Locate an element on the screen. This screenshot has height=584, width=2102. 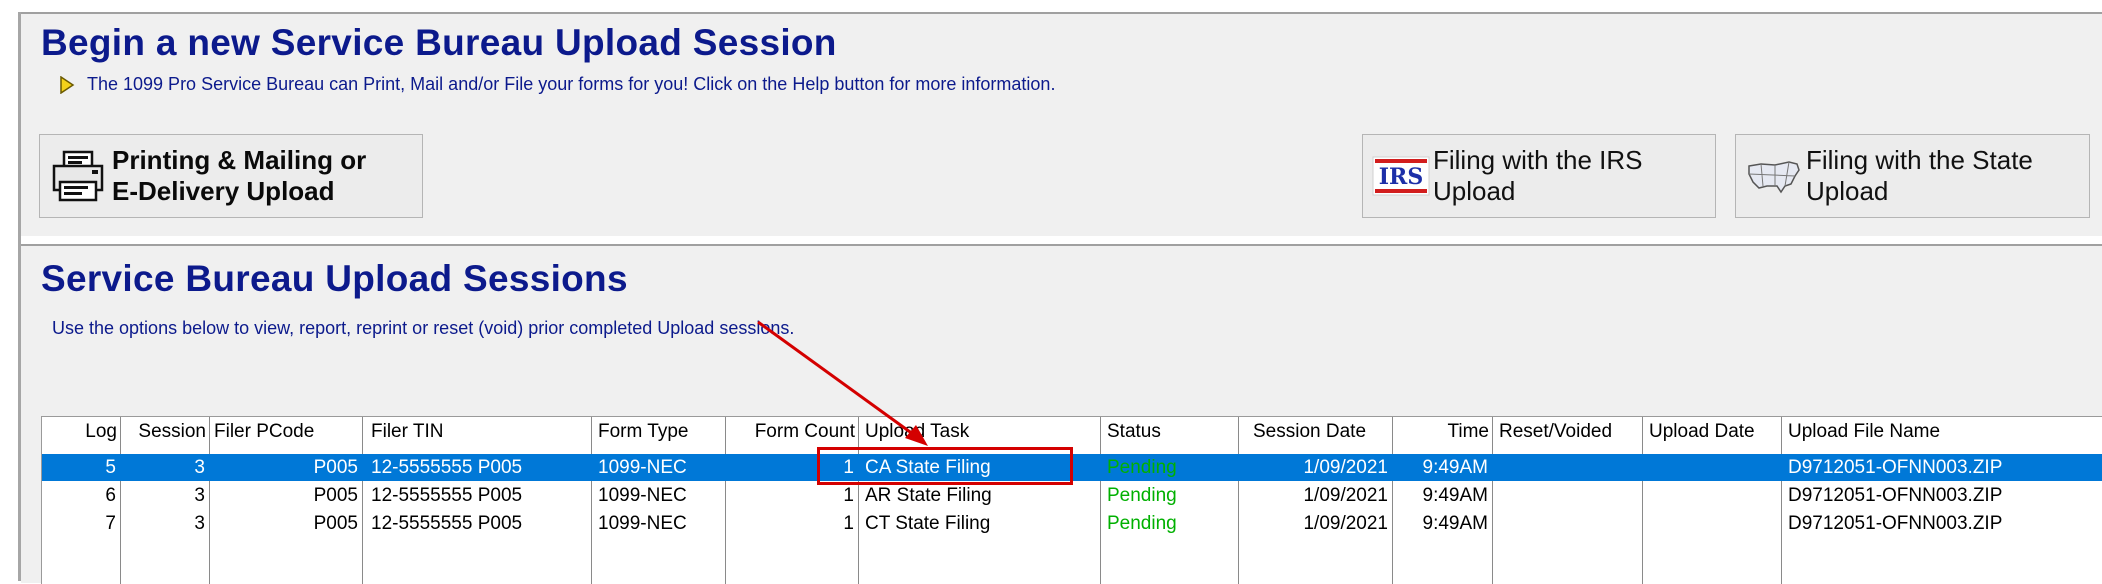
print-button-label-line1: Printing & Mailing or is located at coordinates (239, 160).